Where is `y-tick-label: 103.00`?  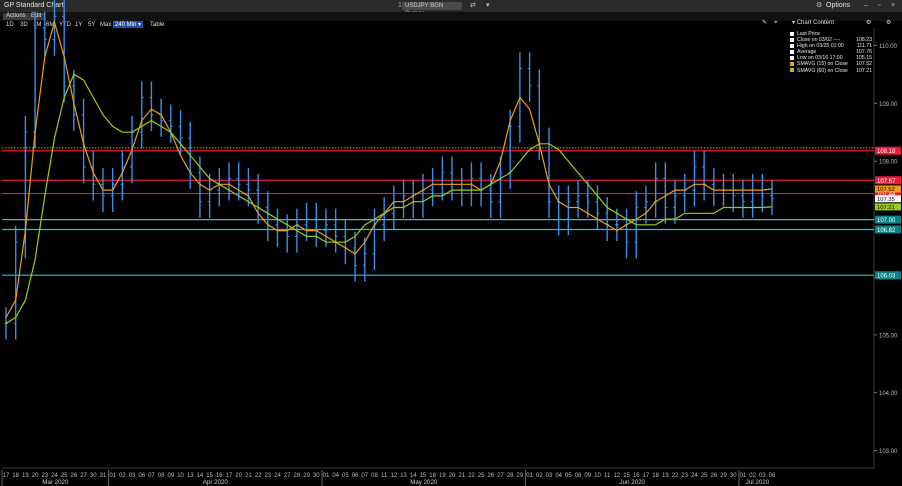 y-tick-label: 103.00 is located at coordinates (888, 452).